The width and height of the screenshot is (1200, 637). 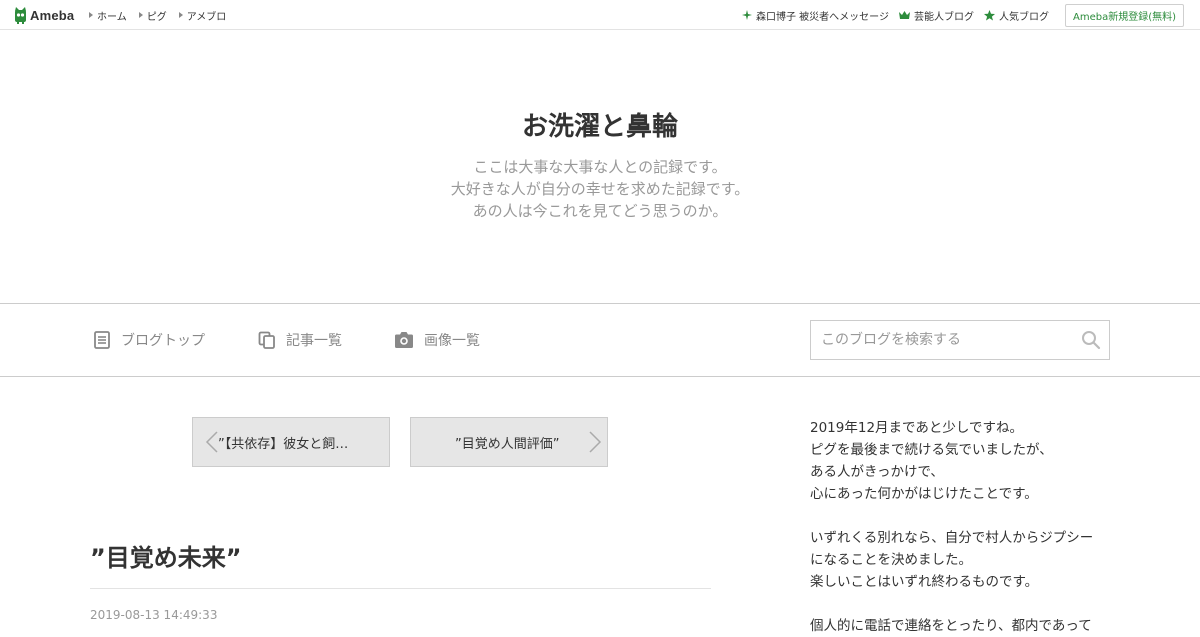 I want to click on link-label: 人気ブログ, so click(x=1023, y=17).